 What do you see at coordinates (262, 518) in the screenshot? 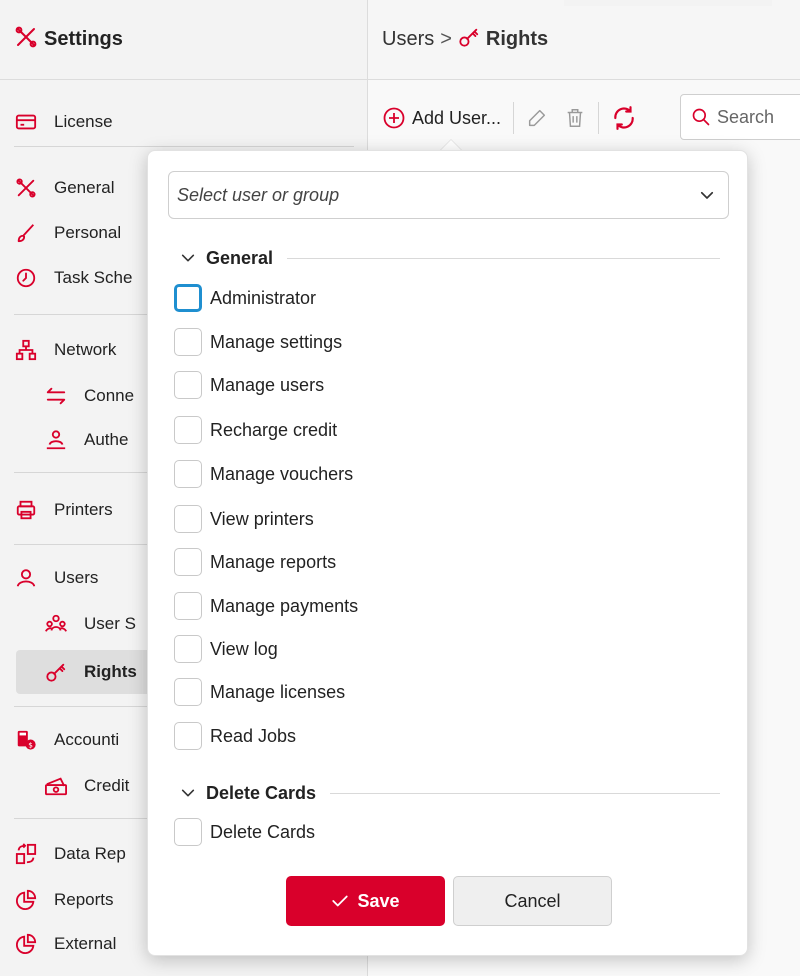
I see `checkbox-label: View printers` at bounding box center [262, 518].